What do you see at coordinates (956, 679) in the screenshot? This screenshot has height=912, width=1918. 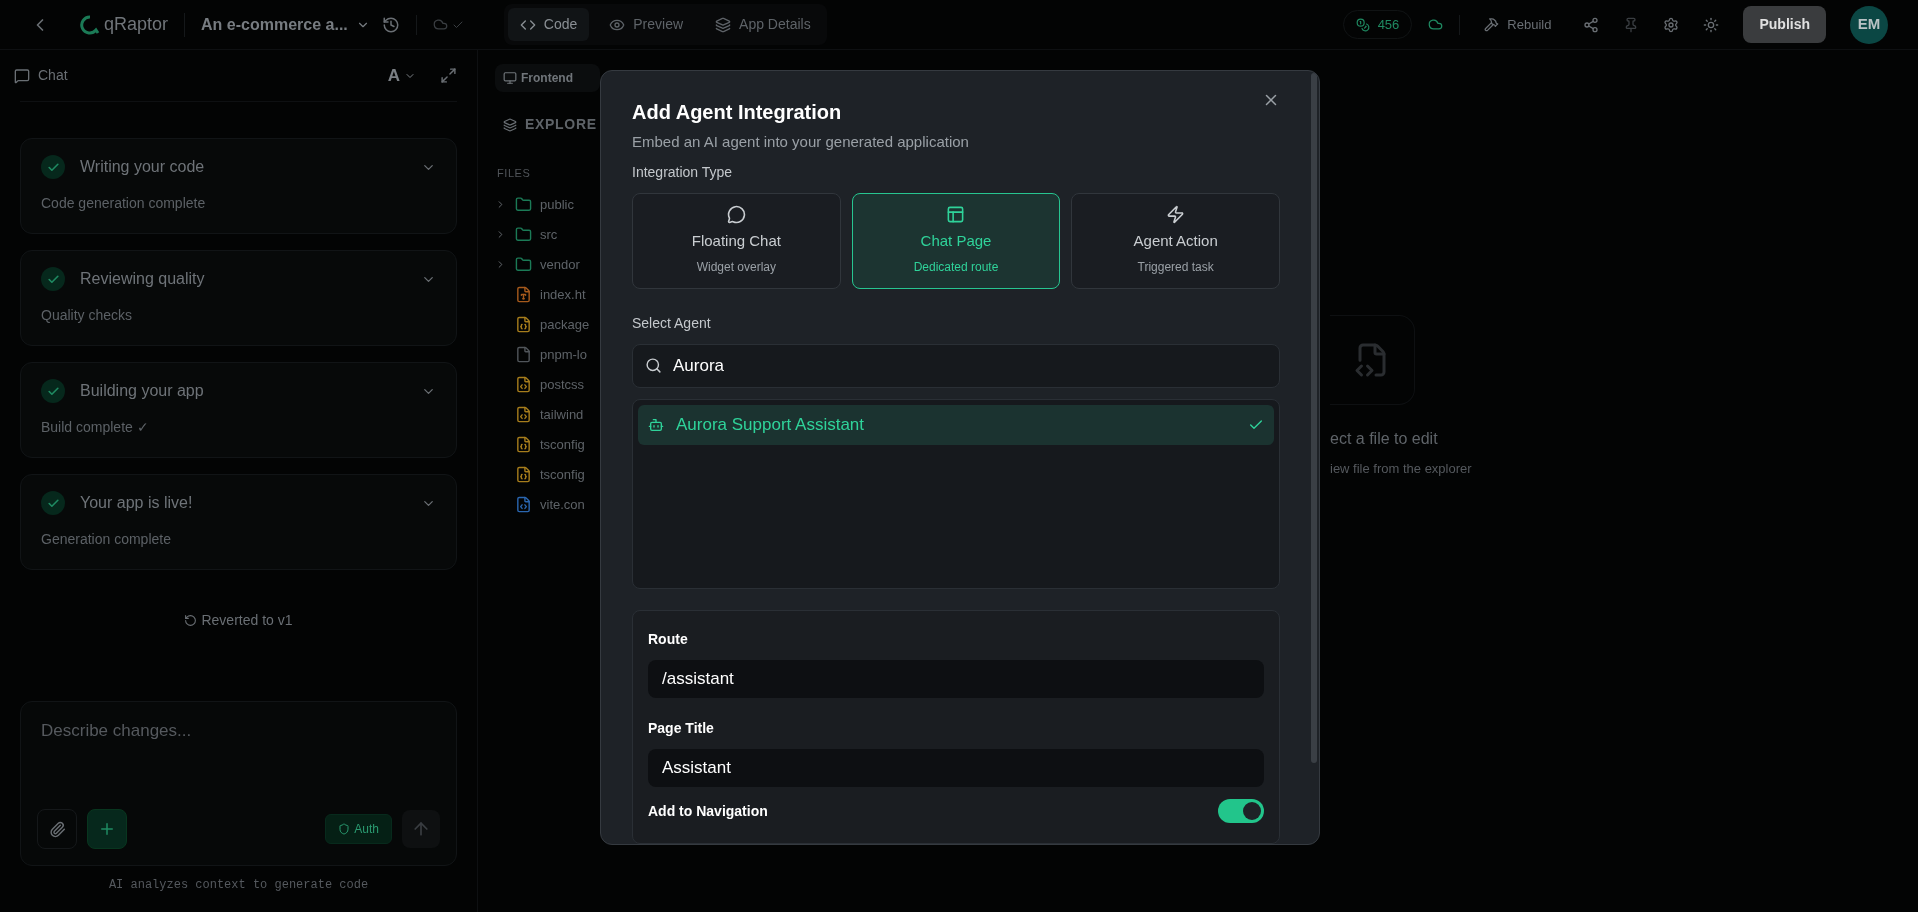 I see `route-input: /assistant` at bounding box center [956, 679].